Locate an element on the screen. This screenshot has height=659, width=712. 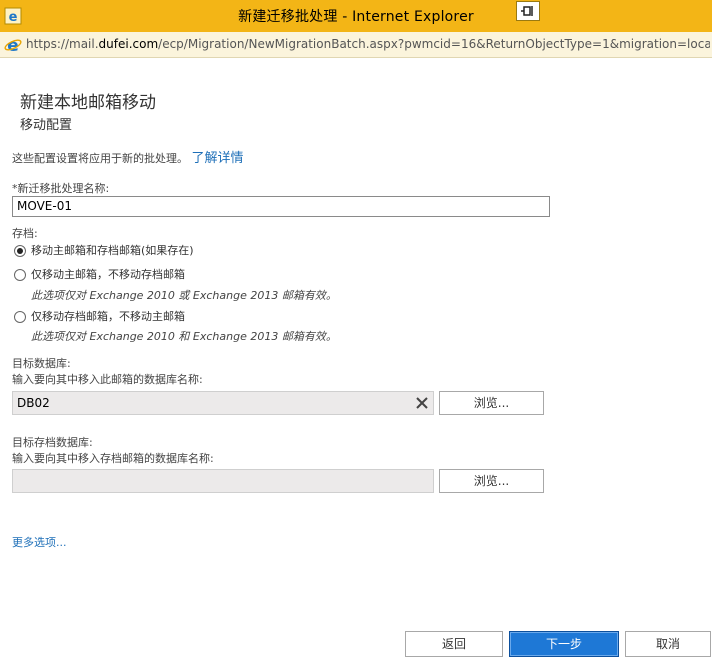
batch-name-input: MOVE-01 is located at coordinates (281, 206).